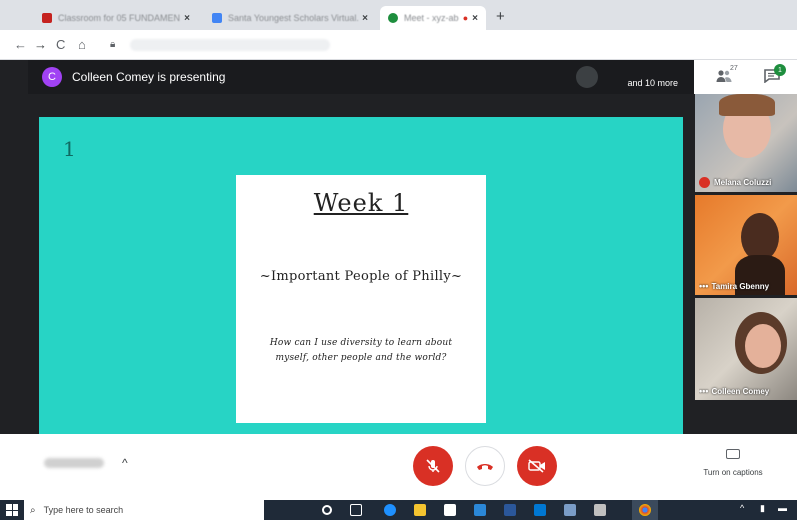  I want to click on subtitle-line-1: How can I use diversity to learn about, so click(361, 343).